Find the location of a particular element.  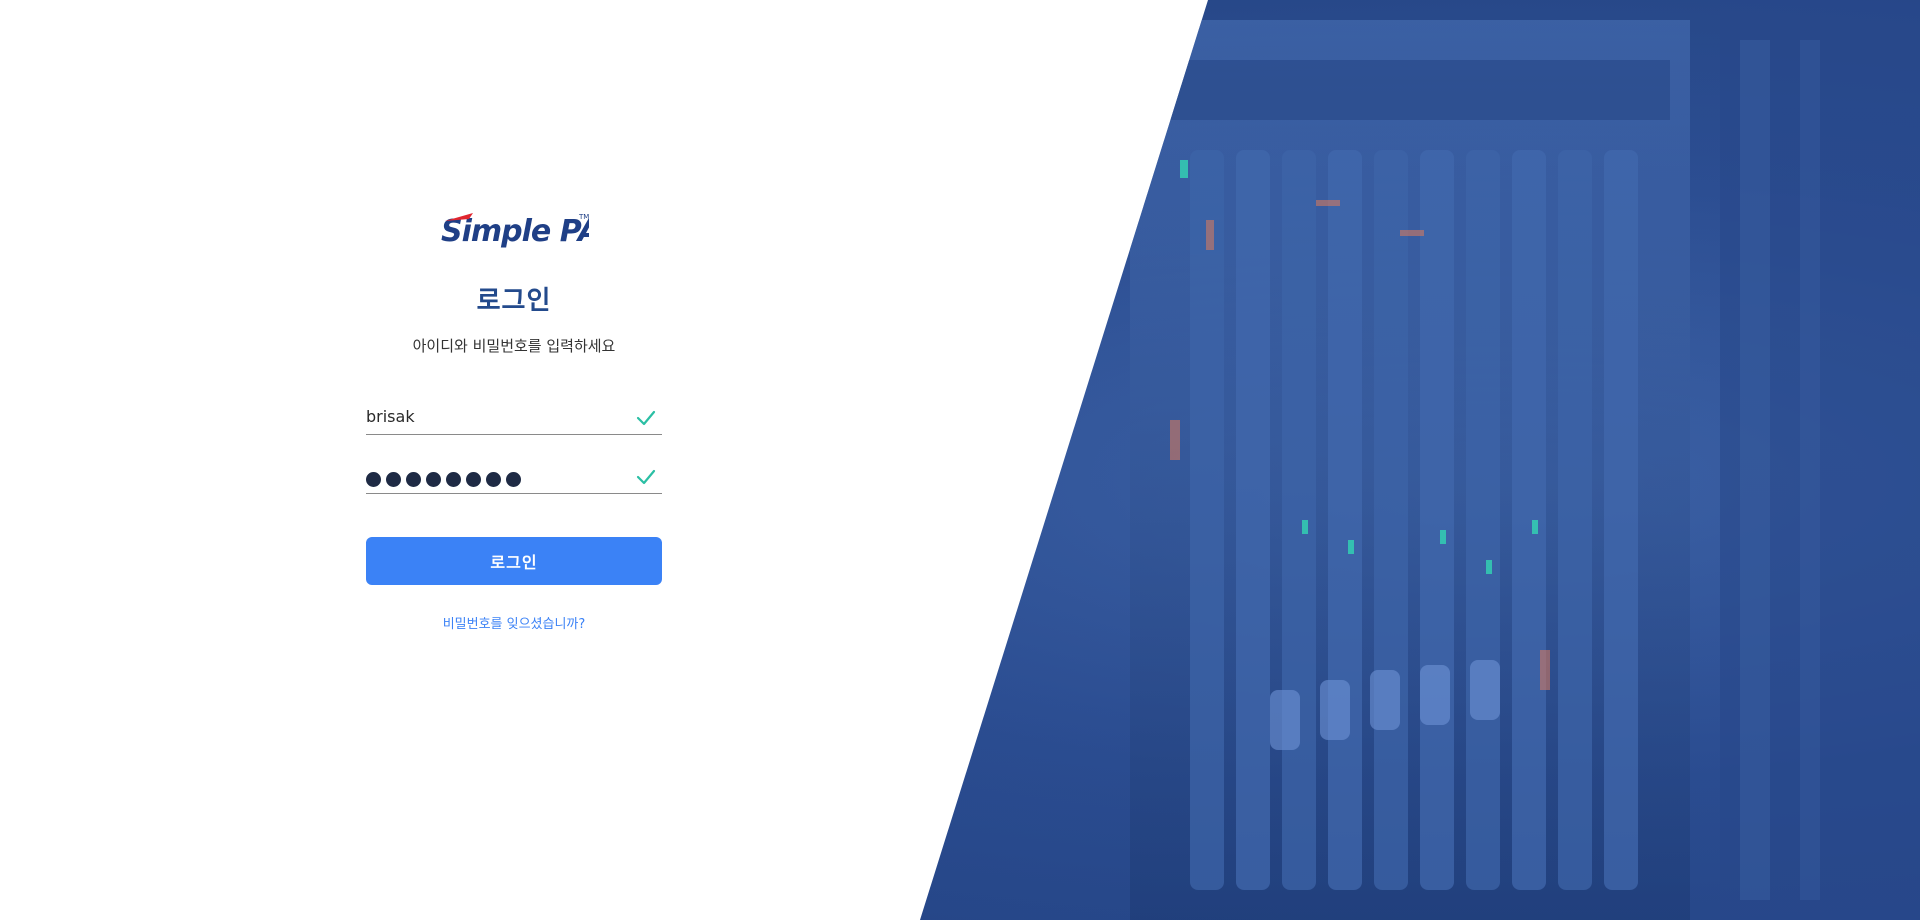

password-field is located at coordinates (514, 474).